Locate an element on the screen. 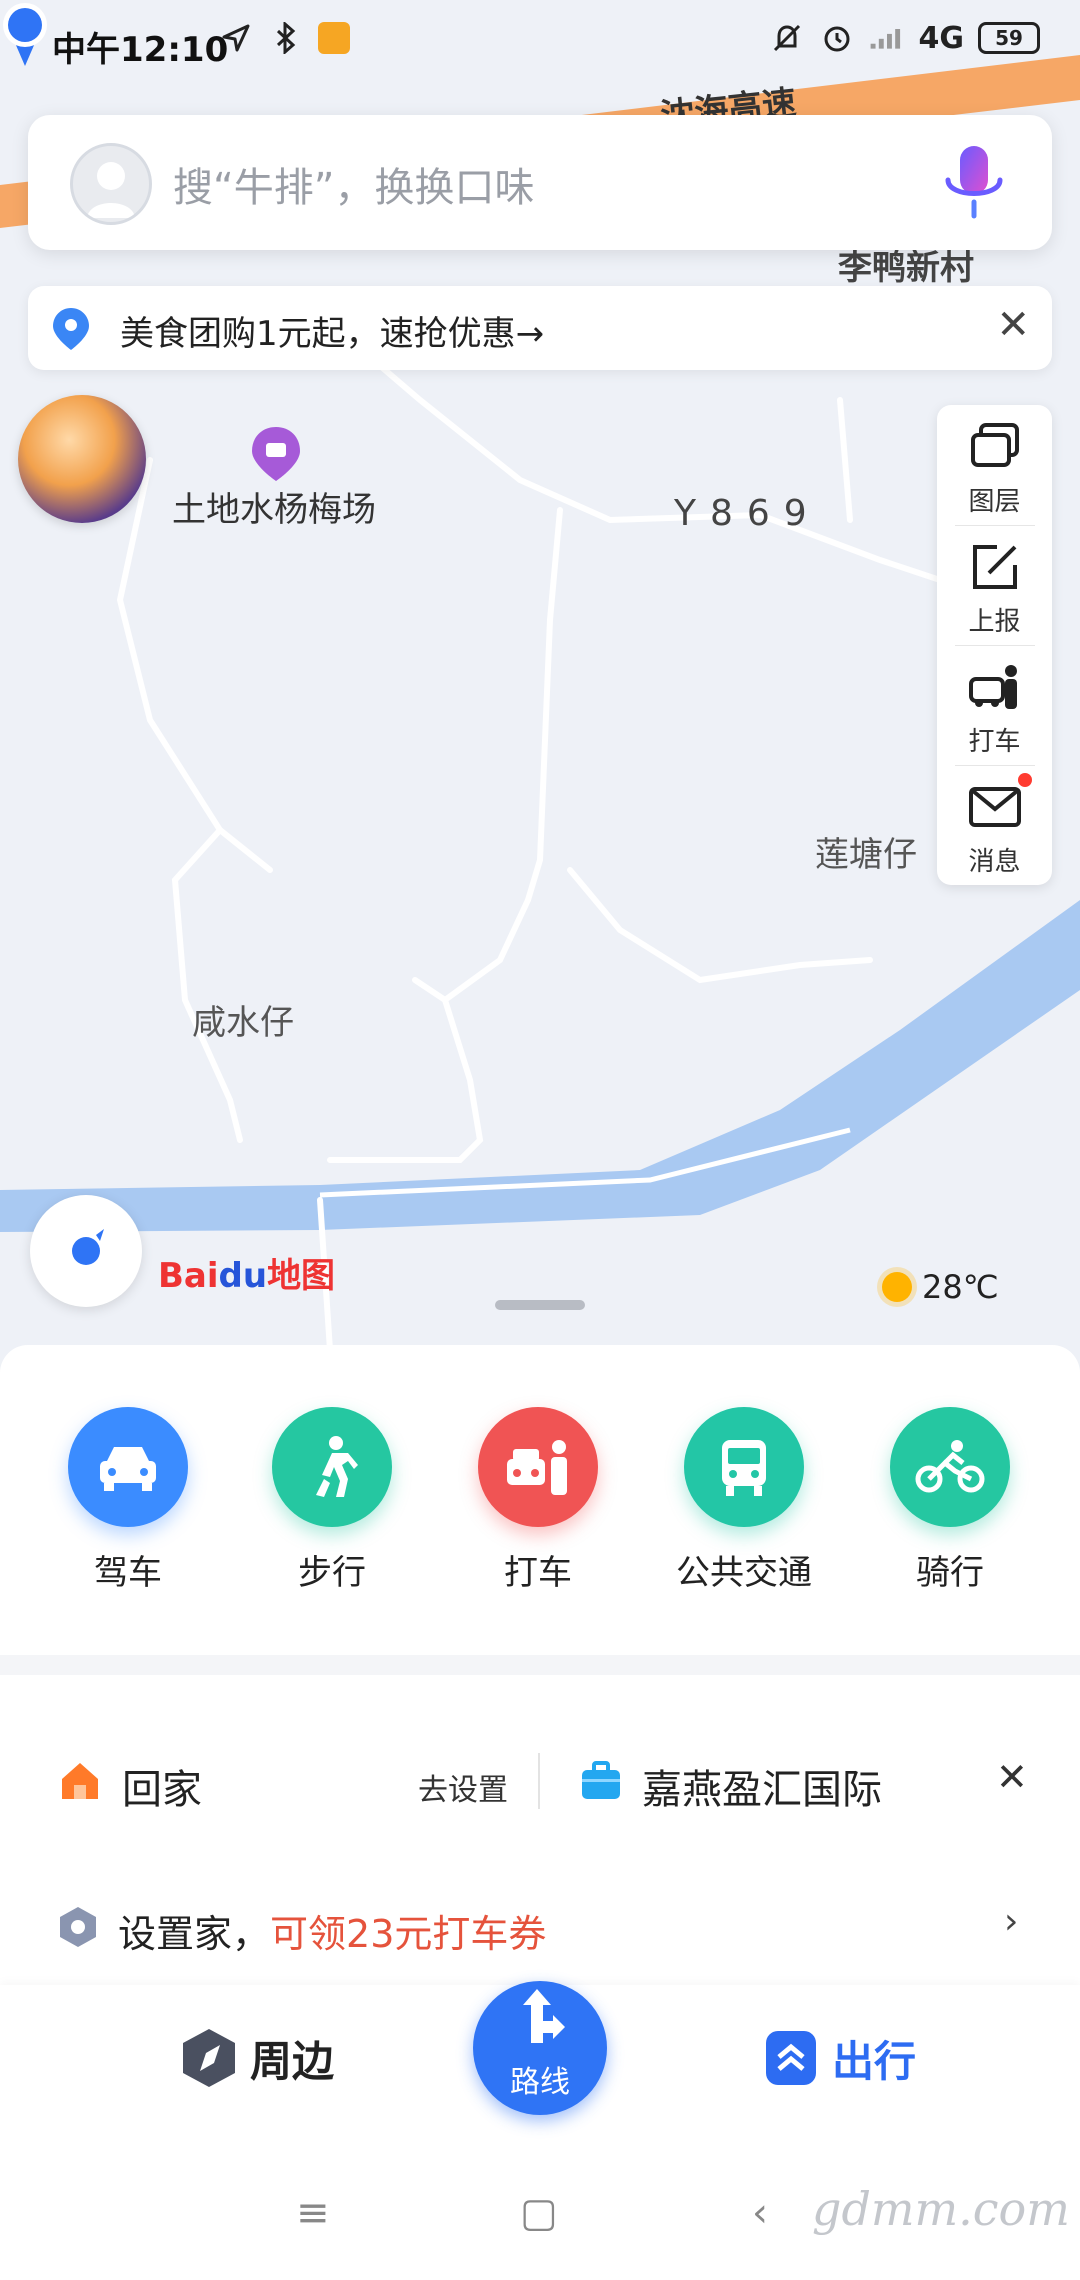  home-work-row: 回家 去设置 嘉燕盈汇国际 ✕ is located at coordinates (540, 1785).